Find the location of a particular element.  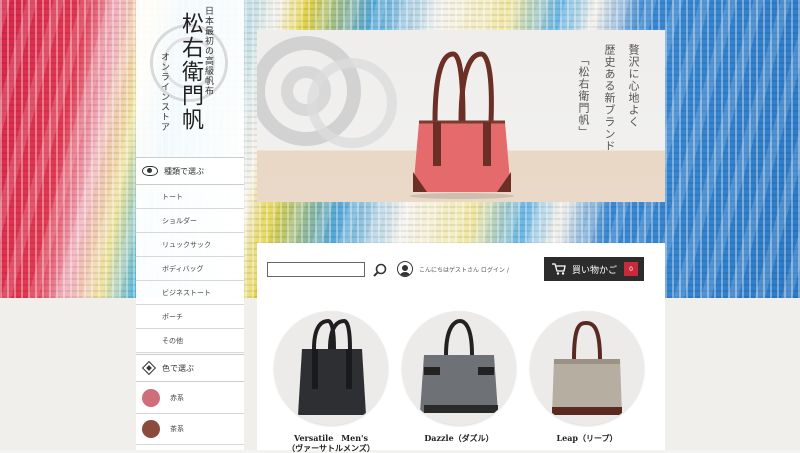

type-section-heading: 種類で選ぶ is located at coordinates (190, 171).